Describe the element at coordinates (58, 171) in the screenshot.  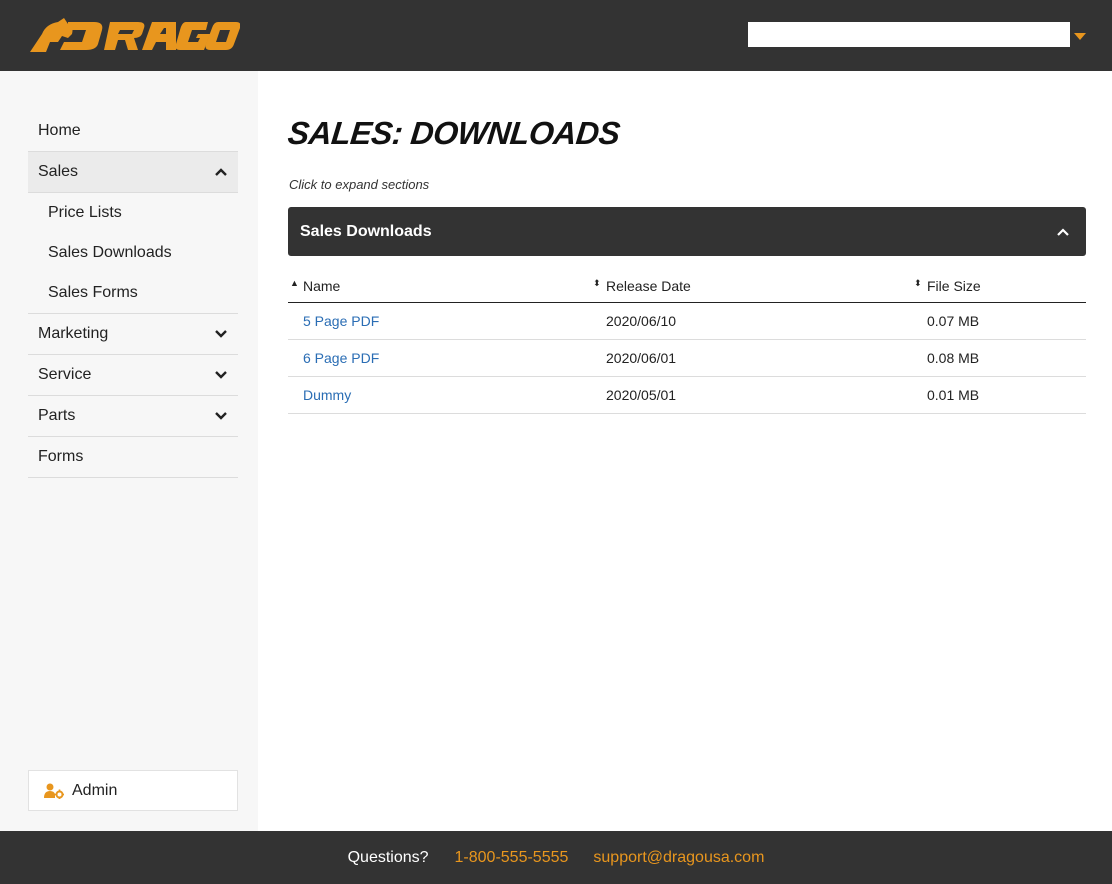
I see `sidebar-item-label: Sales` at that location.